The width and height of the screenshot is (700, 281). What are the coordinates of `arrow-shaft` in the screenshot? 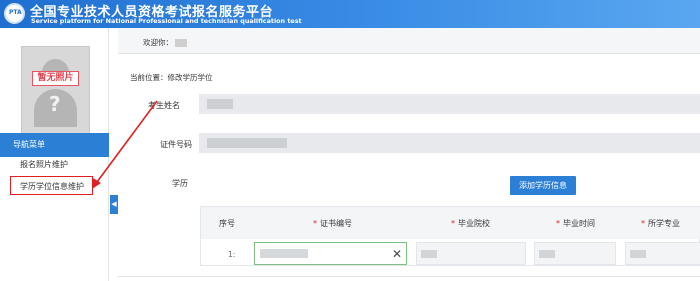 It's located at (127, 141).